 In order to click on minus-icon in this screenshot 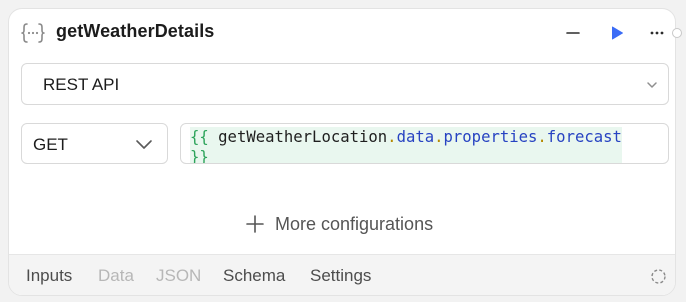, I will do `click(573, 33)`.